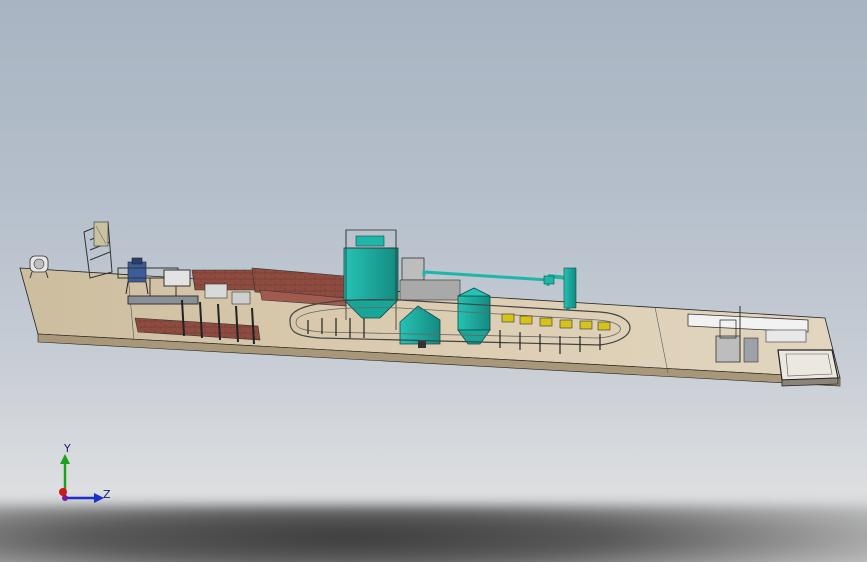  I want to click on z-axis-label: Z, so click(107, 494).